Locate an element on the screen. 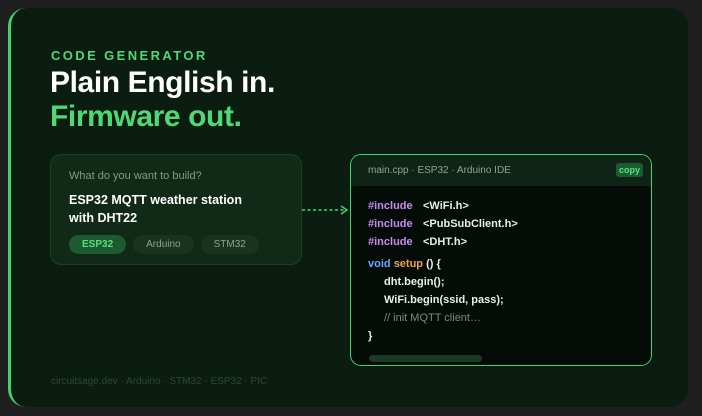 Image resolution: width=702 pixels, height=416 pixels. arrow-connector-icon is located at coordinates (325, 210).